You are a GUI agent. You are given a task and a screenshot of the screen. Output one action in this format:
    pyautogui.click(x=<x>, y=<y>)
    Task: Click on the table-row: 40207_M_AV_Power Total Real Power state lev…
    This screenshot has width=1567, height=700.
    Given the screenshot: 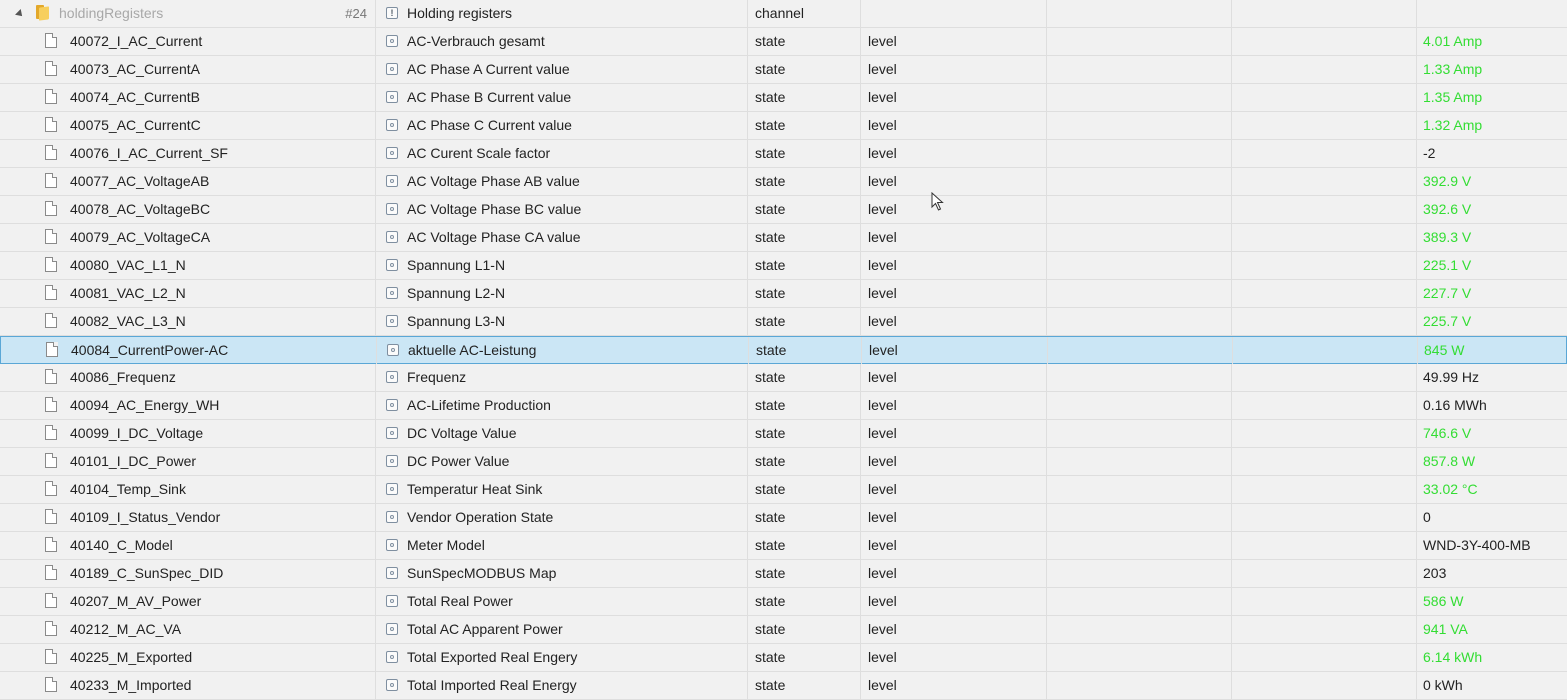 What is the action you would take?
    pyautogui.click(x=783, y=602)
    